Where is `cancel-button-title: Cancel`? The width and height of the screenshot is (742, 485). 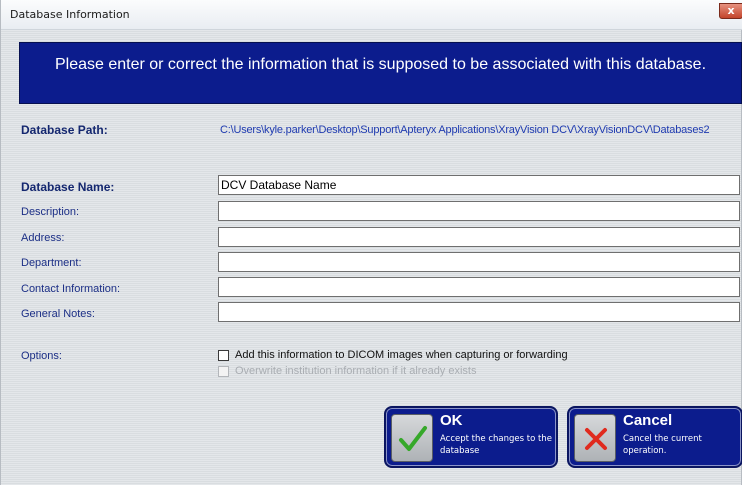
cancel-button-title: Cancel is located at coordinates (648, 420).